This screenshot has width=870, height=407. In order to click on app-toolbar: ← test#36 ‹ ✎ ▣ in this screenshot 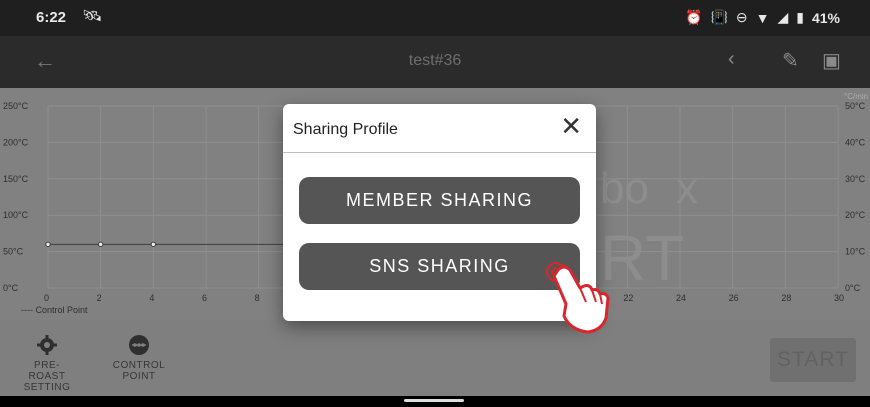, I will do `click(435, 62)`.